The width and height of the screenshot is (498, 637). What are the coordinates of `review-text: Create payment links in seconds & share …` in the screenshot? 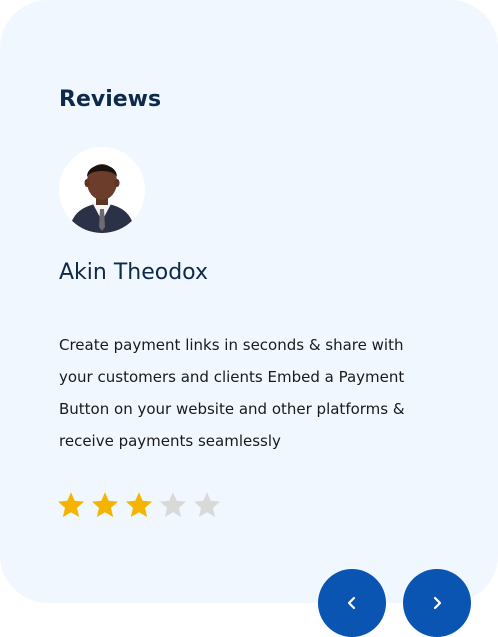 It's located at (232, 393).